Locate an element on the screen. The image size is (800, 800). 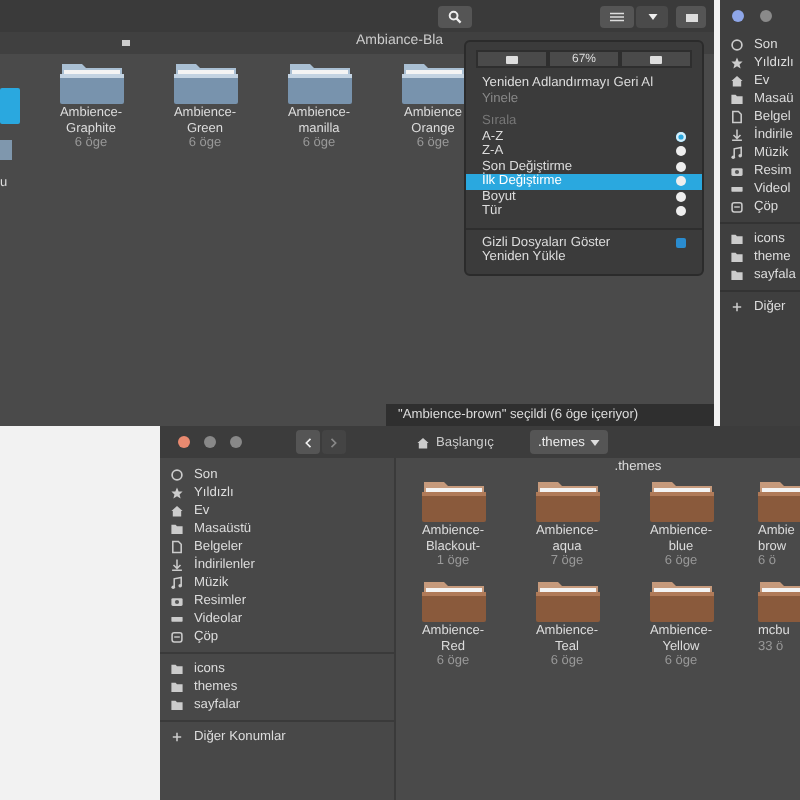
minimize-button is located at coordinates (210, 442).